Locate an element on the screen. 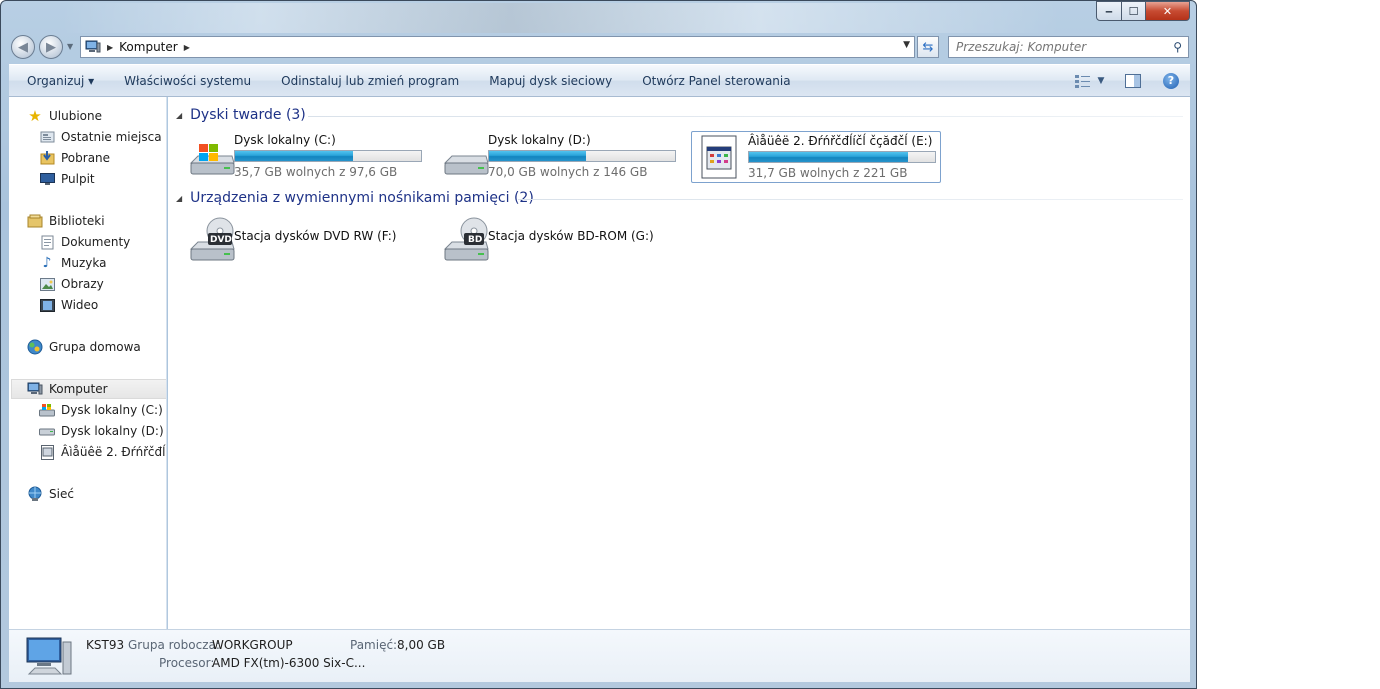 Image resolution: width=1380 pixels, height=689 pixels. drive-image-icon is located at coordinates (47, 452).